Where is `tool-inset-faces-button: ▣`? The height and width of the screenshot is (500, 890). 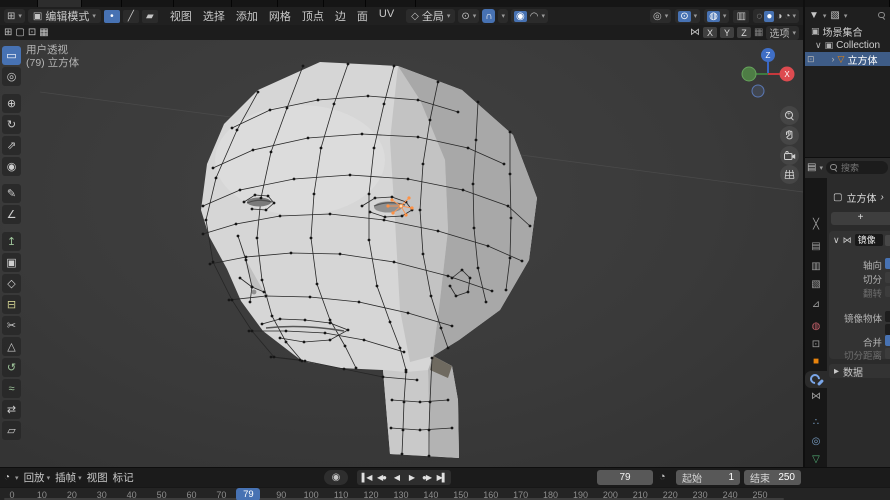 tool-inset-faces-button: ▣ is located at coordinates (11, 262).